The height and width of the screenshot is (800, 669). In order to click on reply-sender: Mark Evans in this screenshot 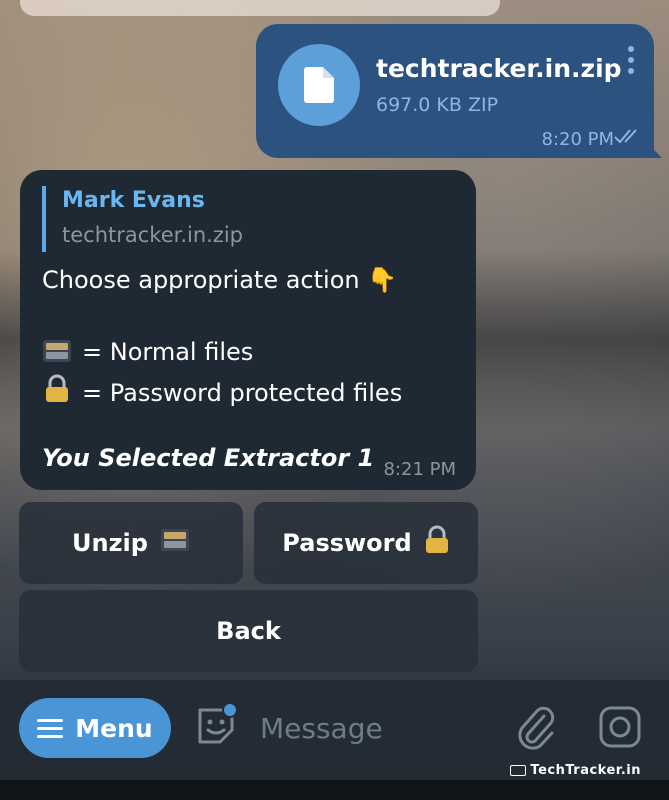, I will do `click(133, 200)`.